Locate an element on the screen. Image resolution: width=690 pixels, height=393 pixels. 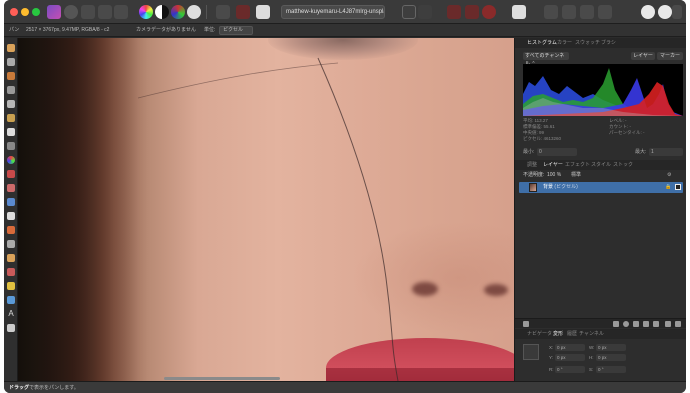
unit-select: ピクセル is located at coordinates (236, 30).